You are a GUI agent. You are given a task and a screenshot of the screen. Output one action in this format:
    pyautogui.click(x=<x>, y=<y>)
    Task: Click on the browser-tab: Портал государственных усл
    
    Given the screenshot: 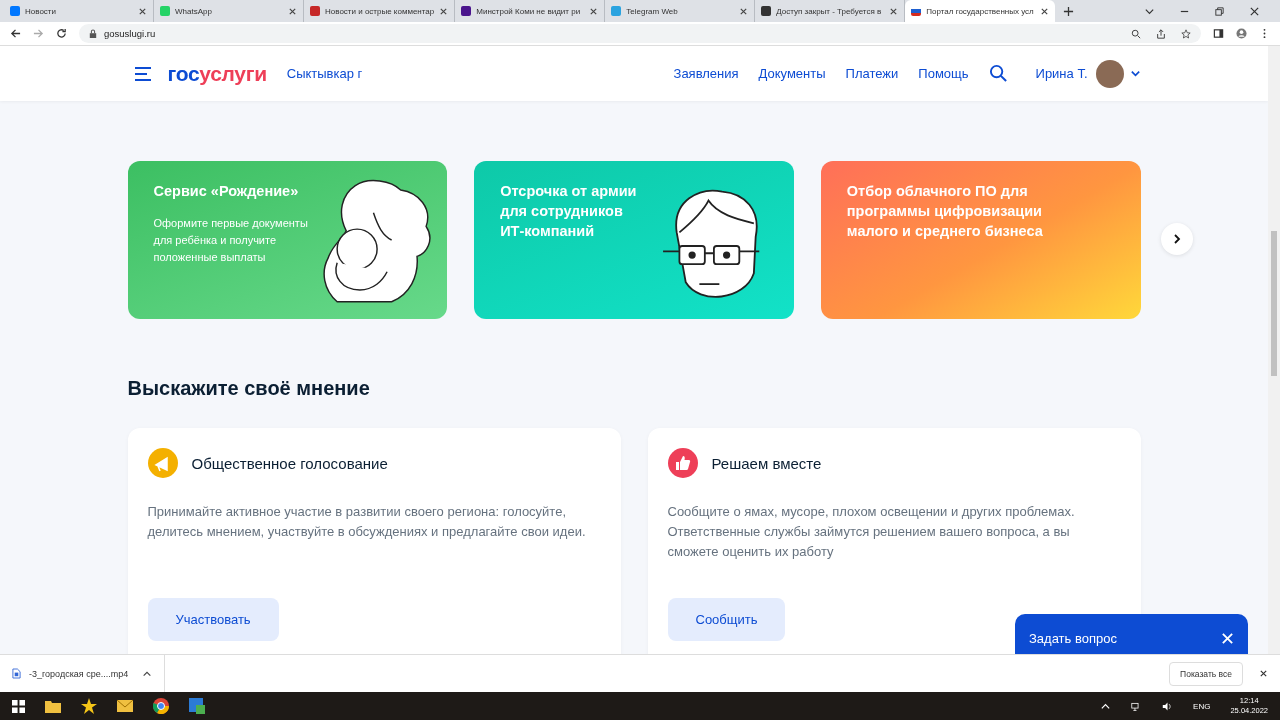 What is the action you would take?
    pyautogui.click(x=980, y=11)
    